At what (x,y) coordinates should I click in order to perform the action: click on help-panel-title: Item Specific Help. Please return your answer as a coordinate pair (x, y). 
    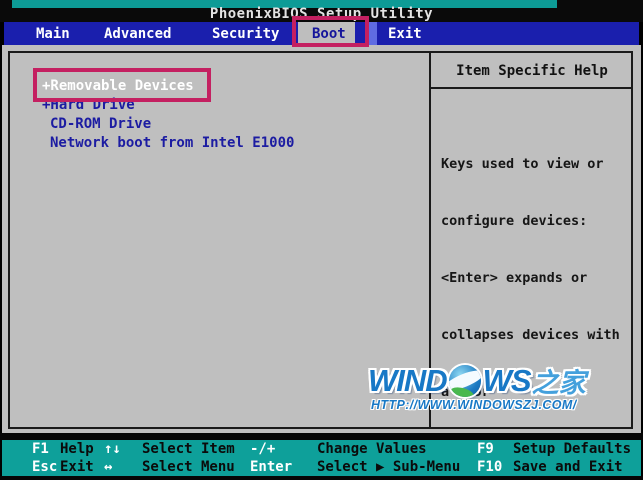
    Looking at the image, I should click on (532, 71).